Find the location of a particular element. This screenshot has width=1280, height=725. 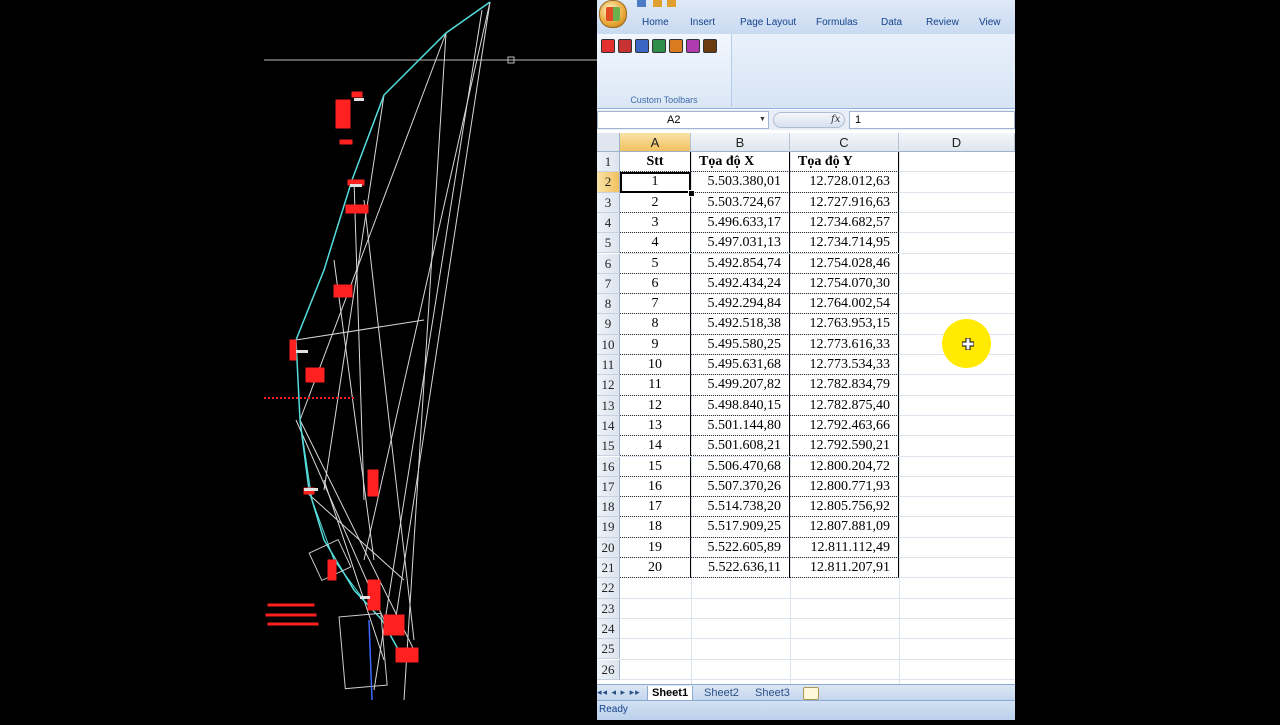

table-cell: 5.501.144,80 is located at coordinates (740, 426).